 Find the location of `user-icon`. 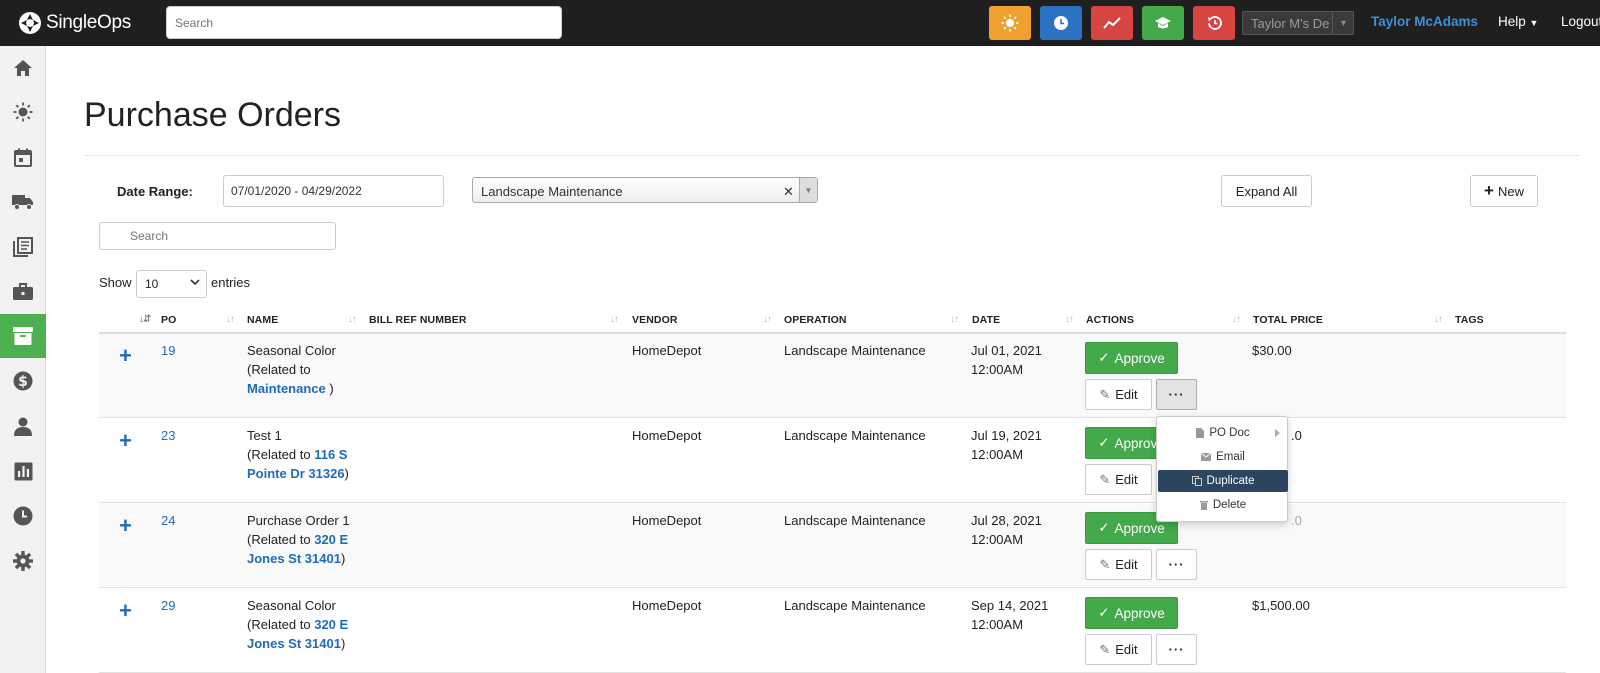

user-icon is located at coordinates (23, 426).